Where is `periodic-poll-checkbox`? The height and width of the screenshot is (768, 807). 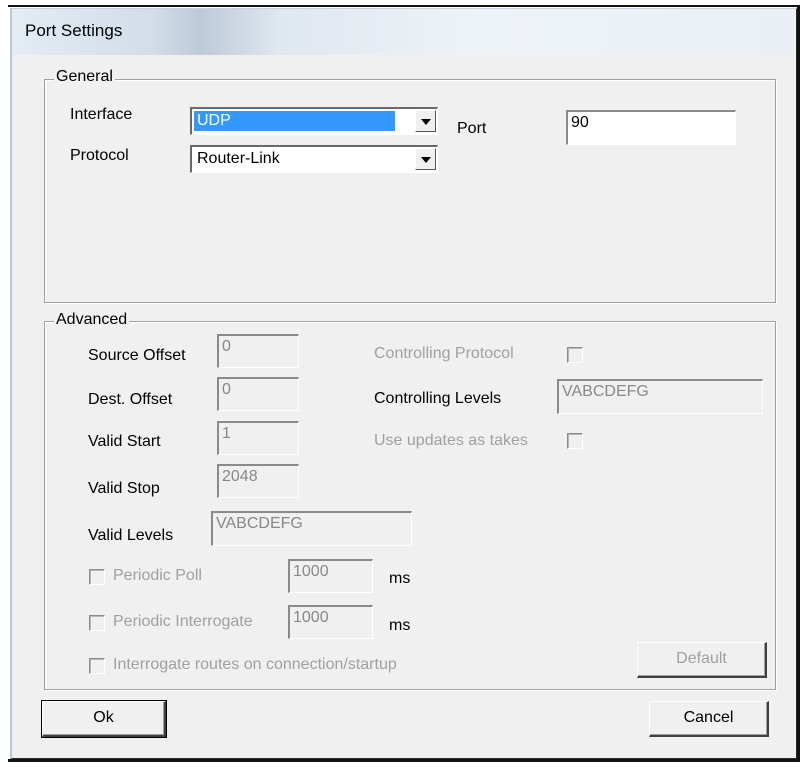 periodic-poll-checkbox is located at coordinates (97, 577).